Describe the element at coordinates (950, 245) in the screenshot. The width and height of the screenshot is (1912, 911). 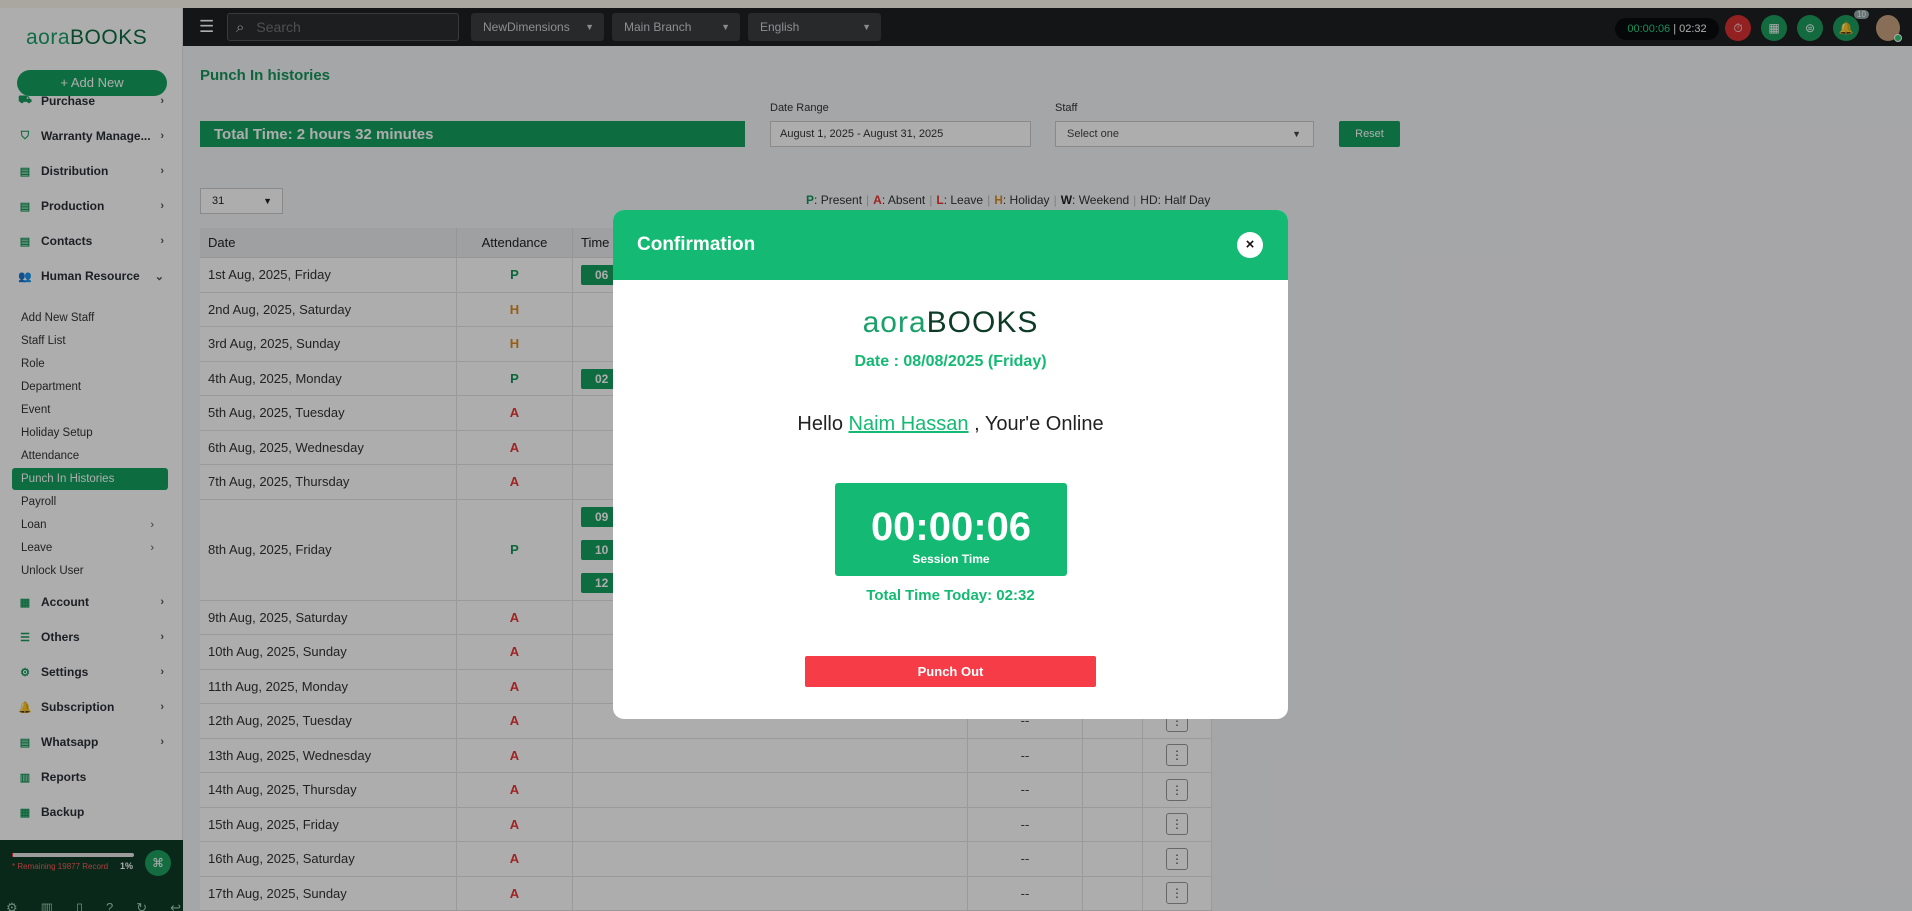
I see `modal-header: Confirmation ×` at that location.